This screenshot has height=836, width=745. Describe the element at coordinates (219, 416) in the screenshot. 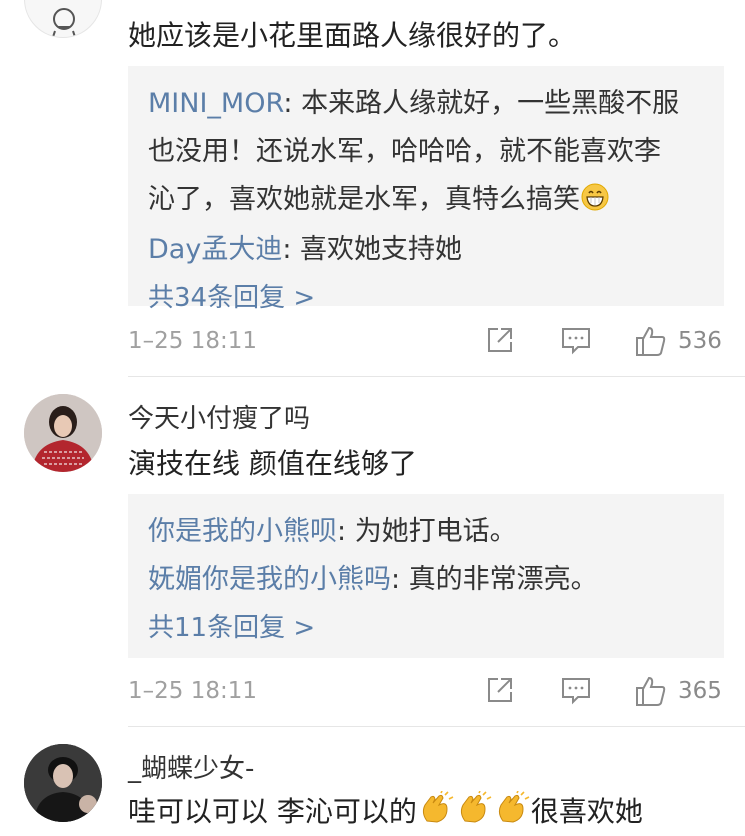

I see `username: 今天小付瘦了吗` at that location.